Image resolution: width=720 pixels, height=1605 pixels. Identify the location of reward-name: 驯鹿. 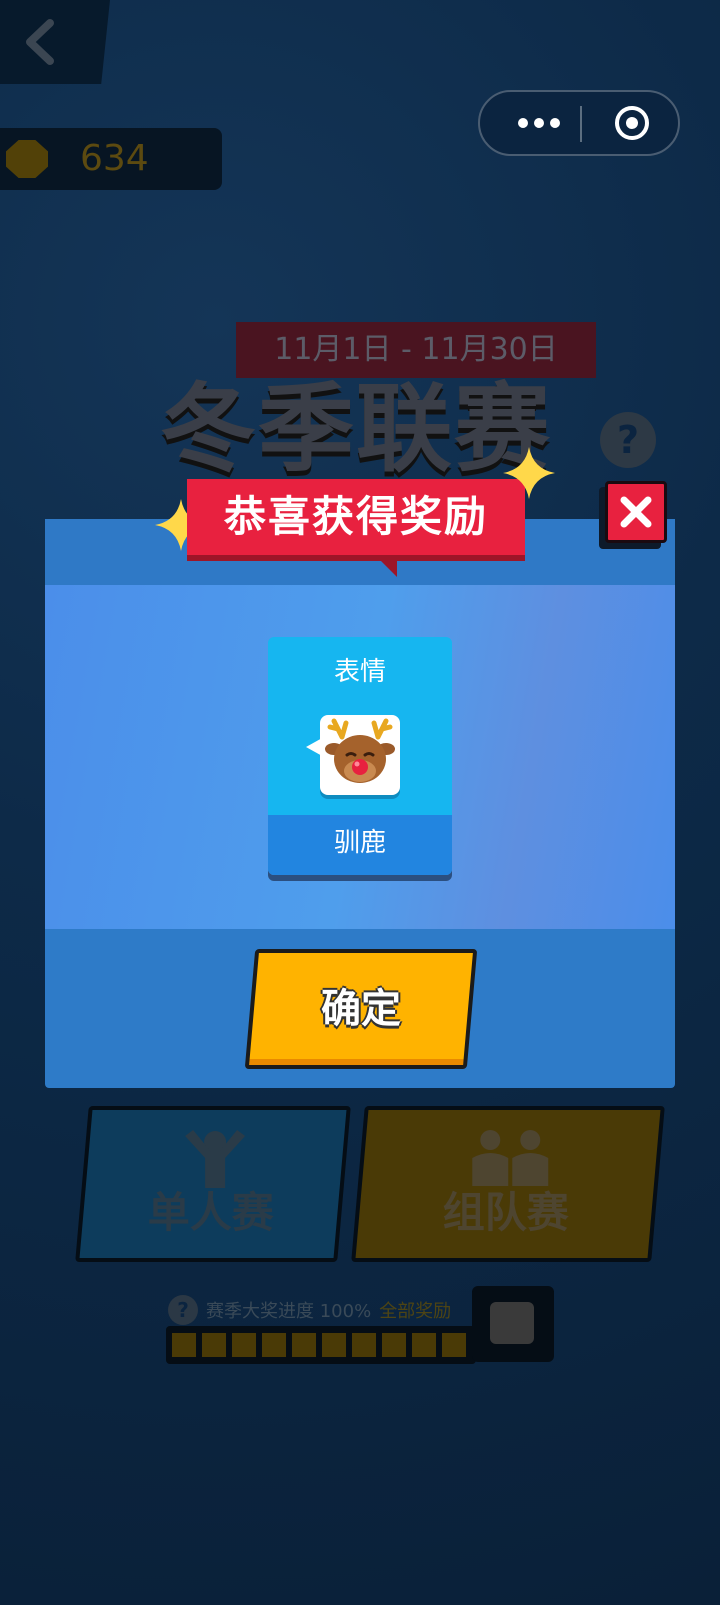
(360, 845).